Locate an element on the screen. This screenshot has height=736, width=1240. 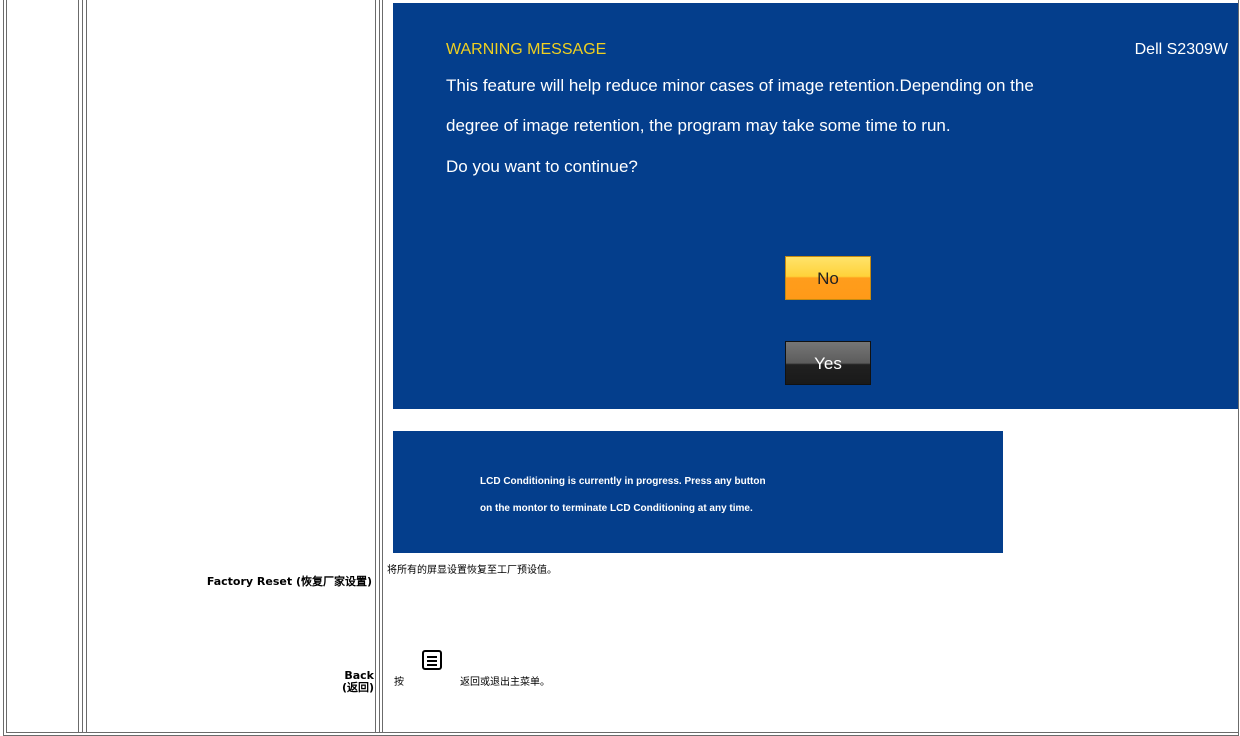
yes-button: Yes is located at coordinates (828, 363).